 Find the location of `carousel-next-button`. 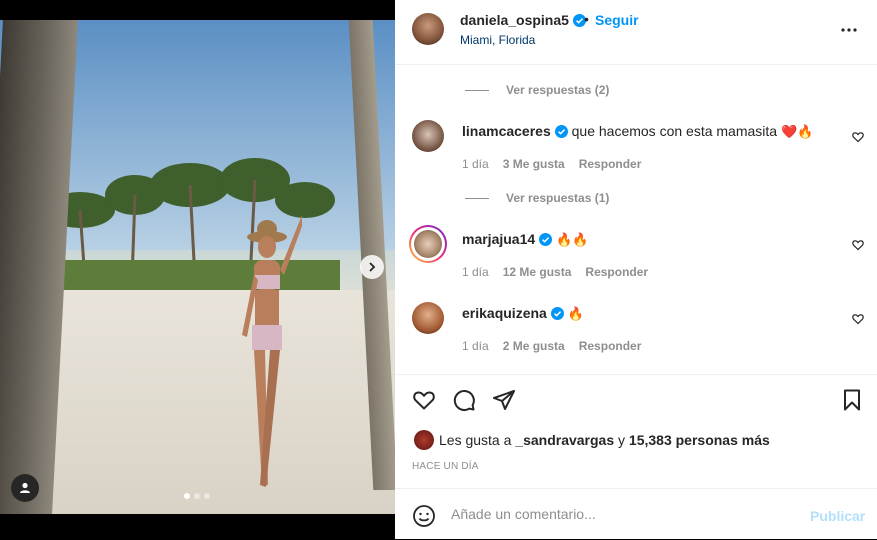

carousel-next-button is located at coordinates (372, 267).